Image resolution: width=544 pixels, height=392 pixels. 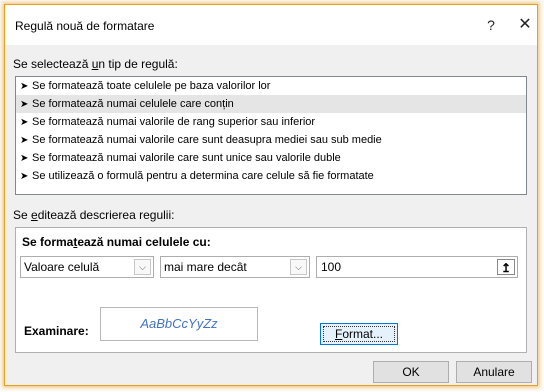 What do you see at coordinates (56, 331) in the screenshot?
I see `preview-label: Examinare:` at bounding box center [56, 331].